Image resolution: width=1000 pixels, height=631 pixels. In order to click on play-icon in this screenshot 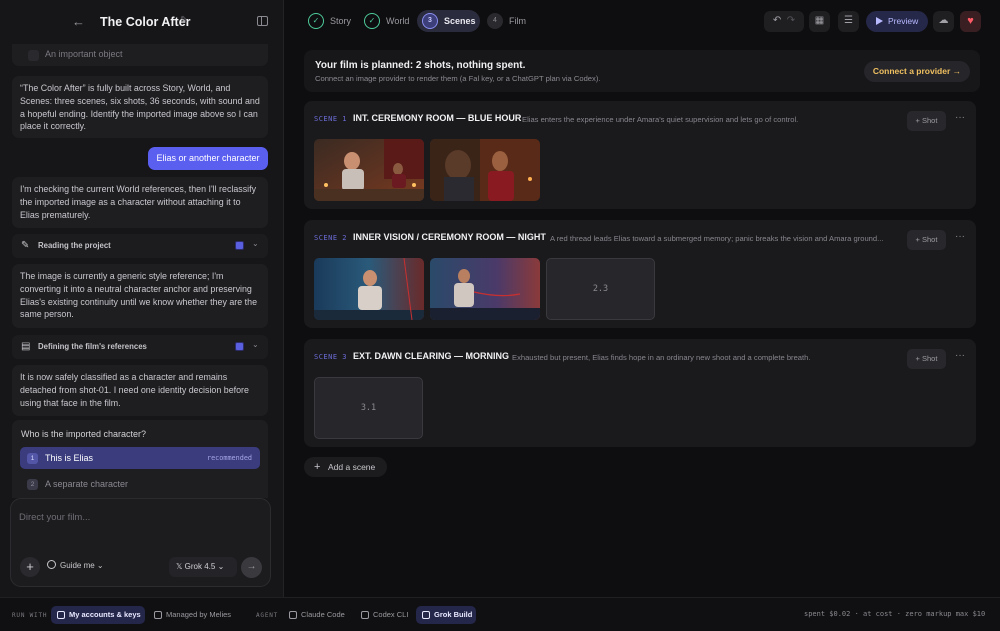, I will do `click(879, 21)`.